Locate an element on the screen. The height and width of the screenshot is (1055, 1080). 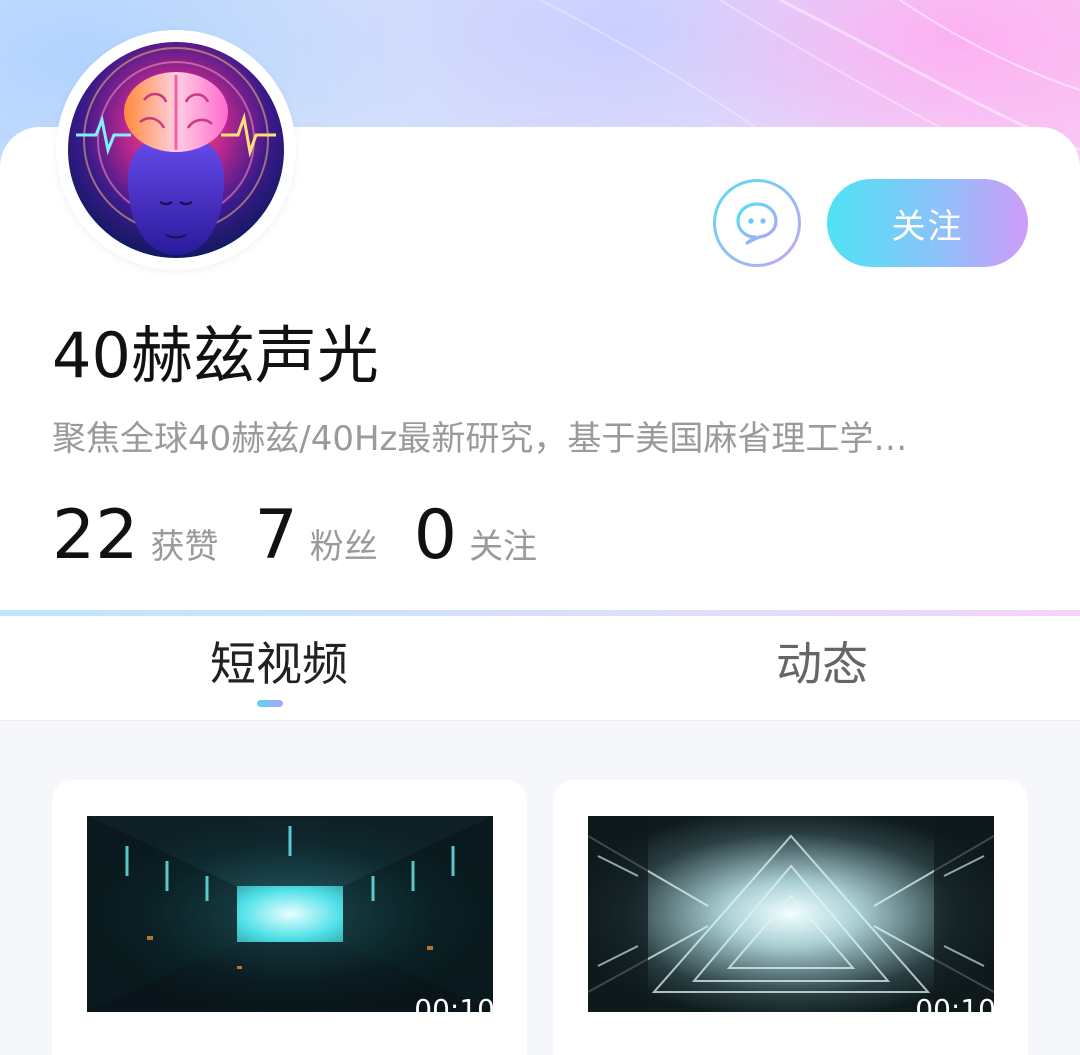
tab-feed: 动态 is located at coordinates (822, 664).